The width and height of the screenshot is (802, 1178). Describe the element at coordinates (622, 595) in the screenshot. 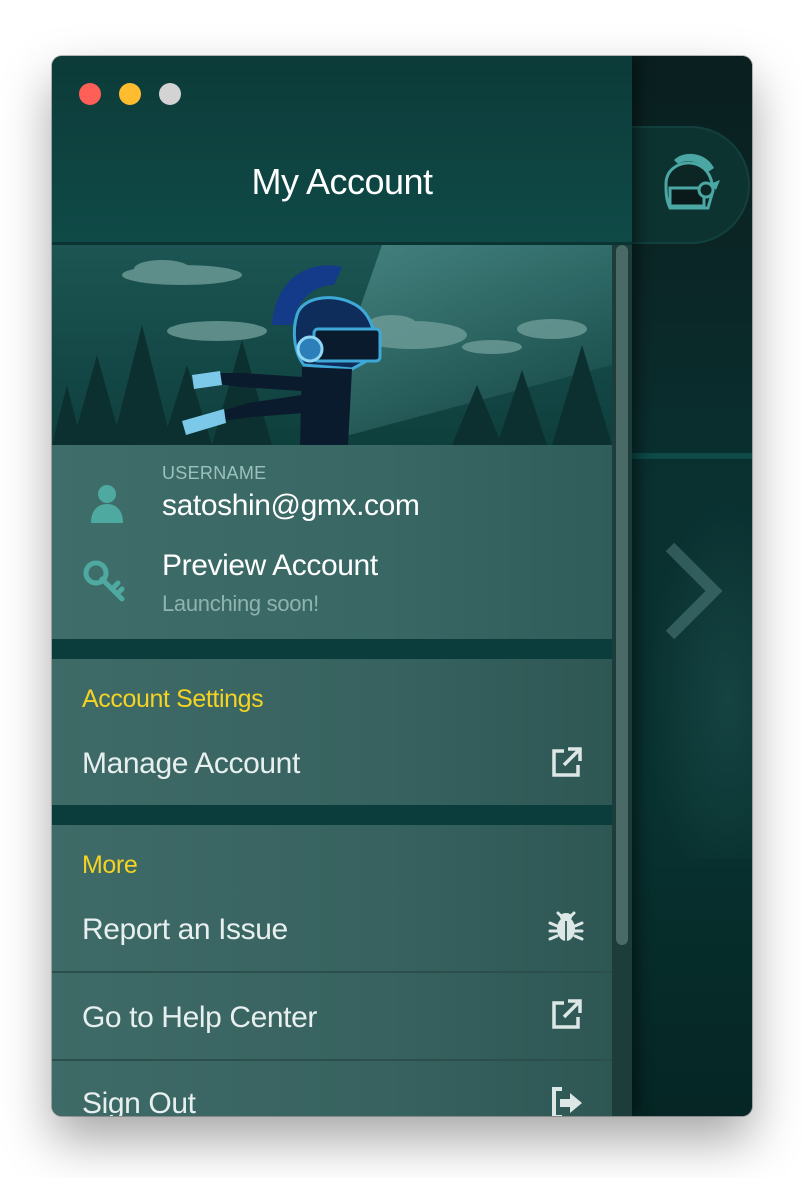

I see `scroll-thumb` at that location.